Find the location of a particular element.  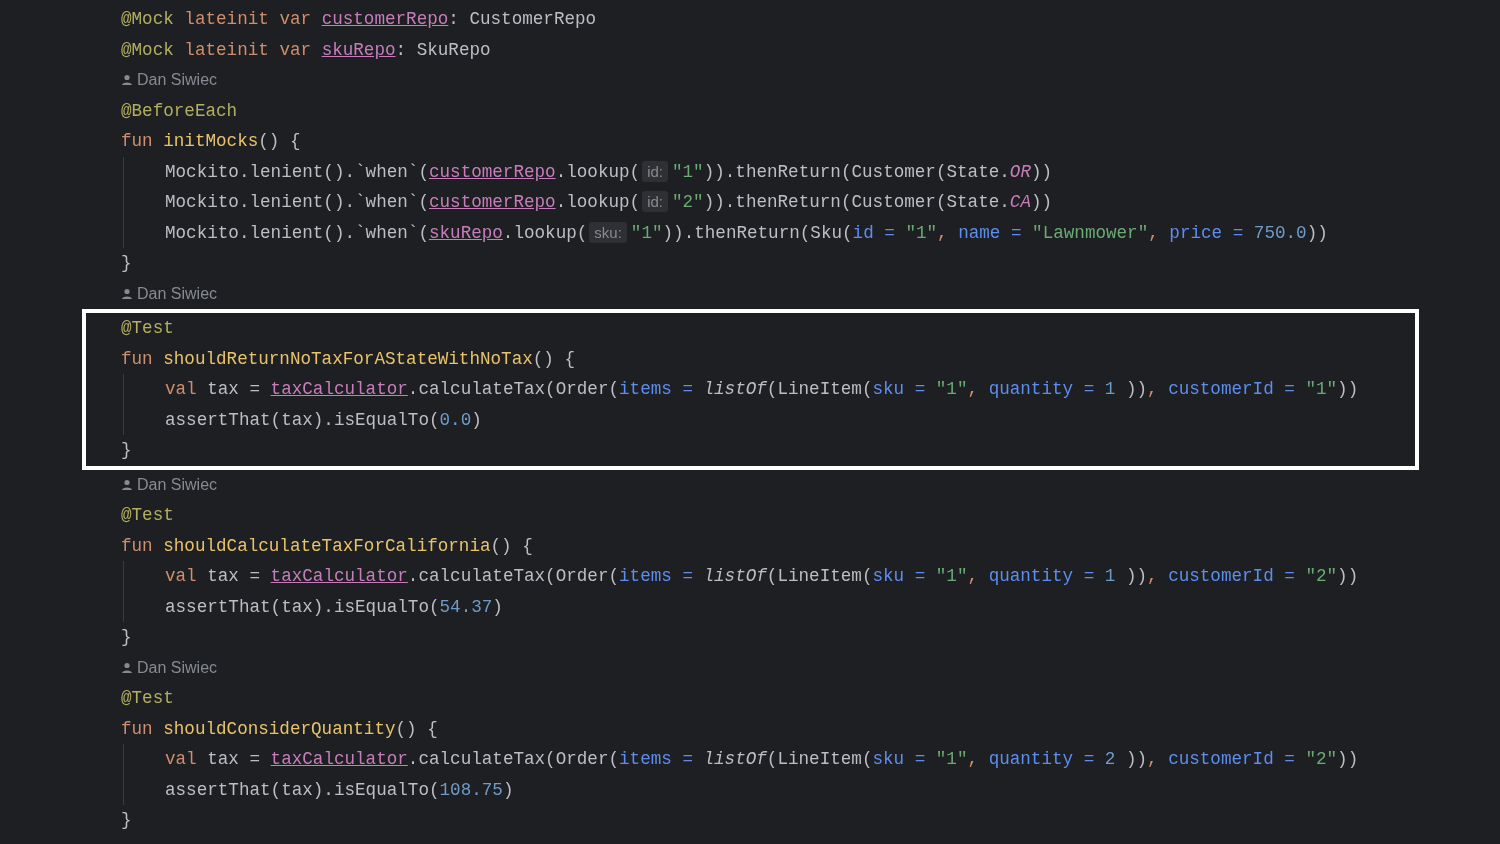

code-line: @Mock lateinit var customerRepo: CustomerRepo is located at coordinates (359, 19).